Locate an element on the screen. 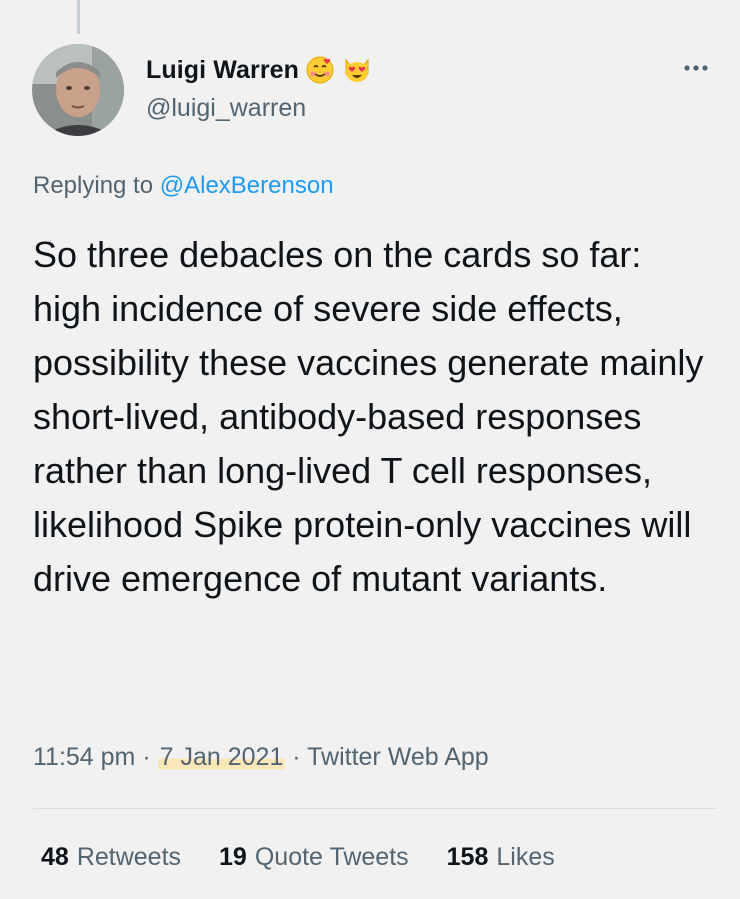 Image resolution: width=740 pixels, height=899 pixels. ellipsis-icon is located at coordinates (696, 68).